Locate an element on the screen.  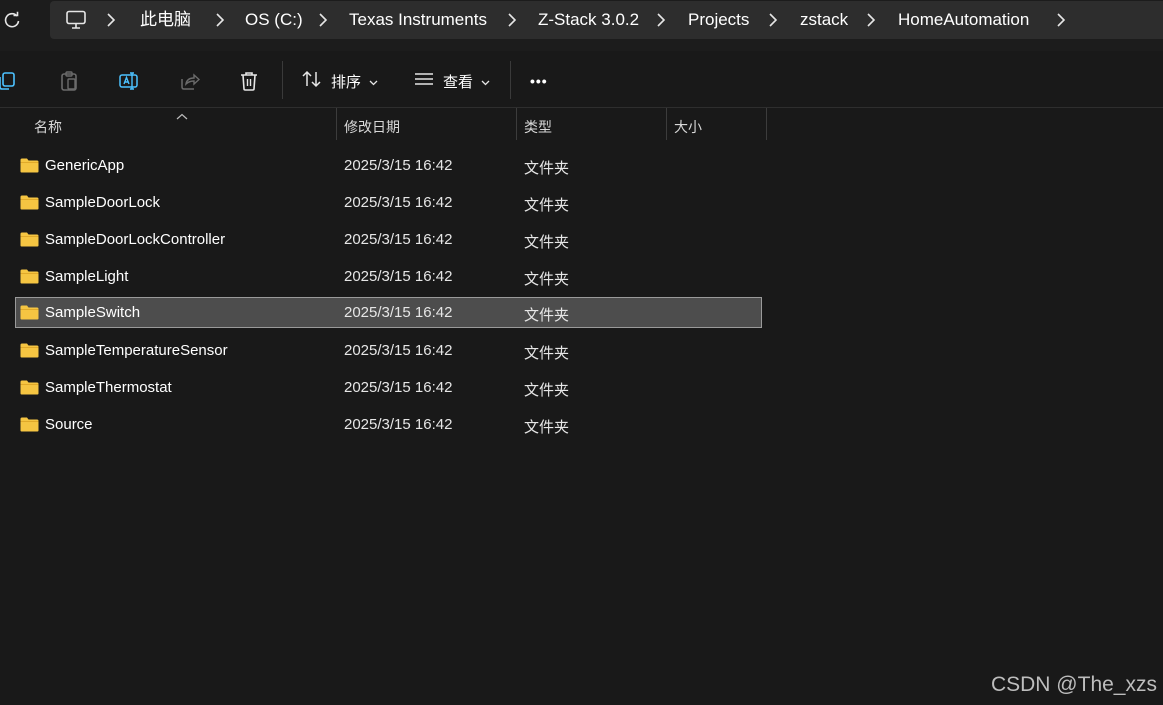
file-row: SampleThermostat 2025/3/15 16:42 文件夹 is located at coordinates (388, 387).